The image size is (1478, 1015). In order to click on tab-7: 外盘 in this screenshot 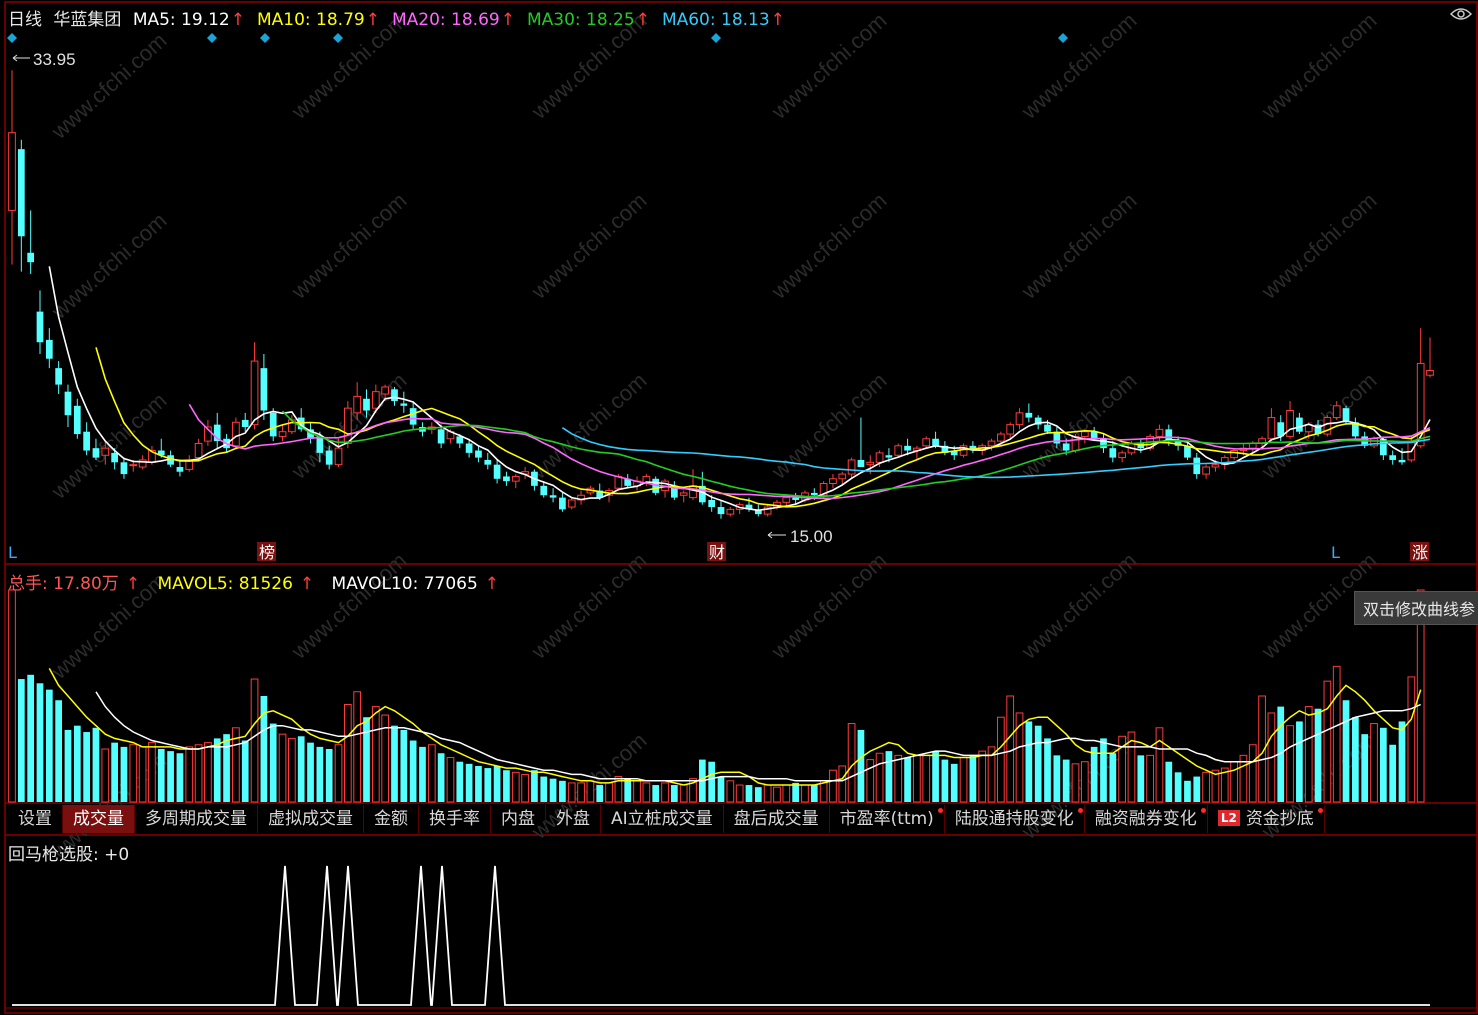, I will do `click(573, 819)`.